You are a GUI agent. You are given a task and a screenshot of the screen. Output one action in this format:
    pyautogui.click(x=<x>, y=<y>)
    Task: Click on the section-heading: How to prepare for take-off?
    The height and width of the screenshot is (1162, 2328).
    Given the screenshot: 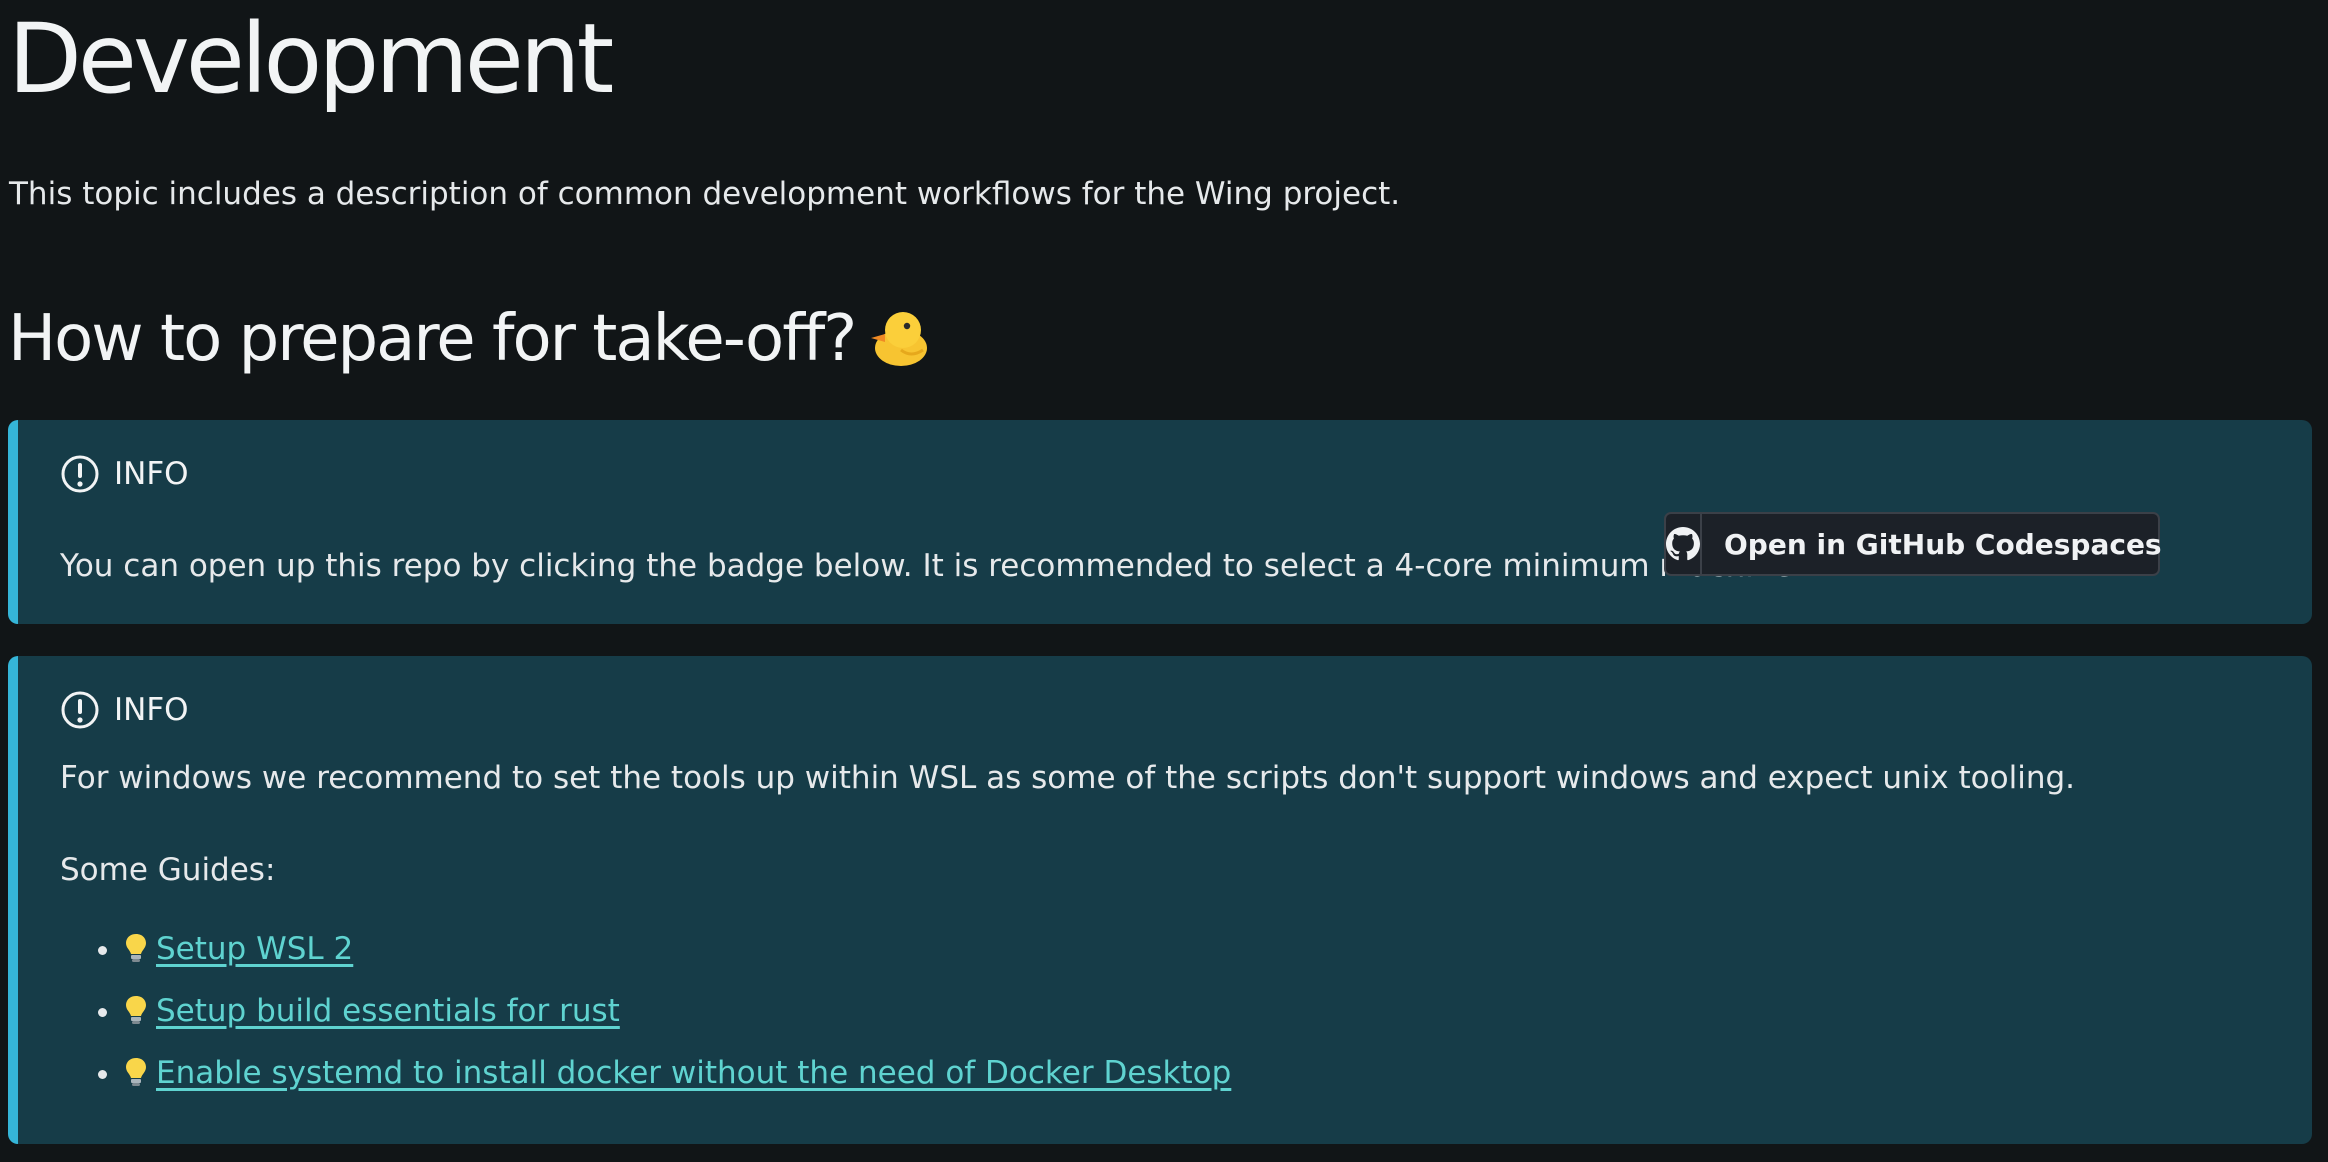 What is the action you would take?
    pyautogui.click(x=468, y=339)
    